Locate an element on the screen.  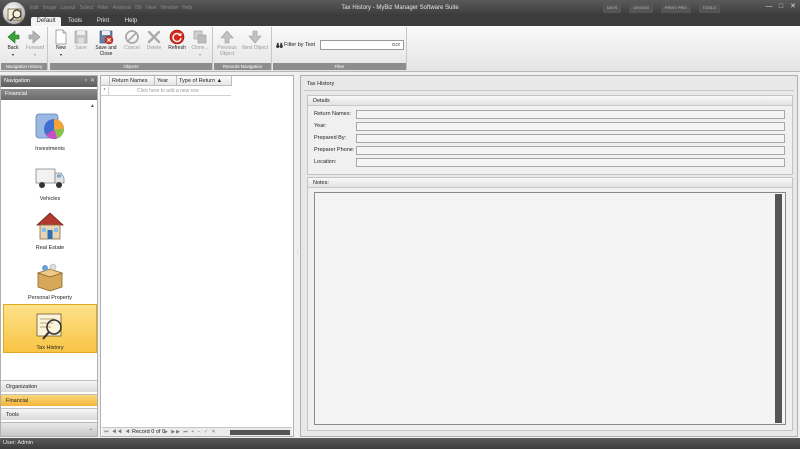
pane-splitter: ⋮ is located at coordinates (297, 256).